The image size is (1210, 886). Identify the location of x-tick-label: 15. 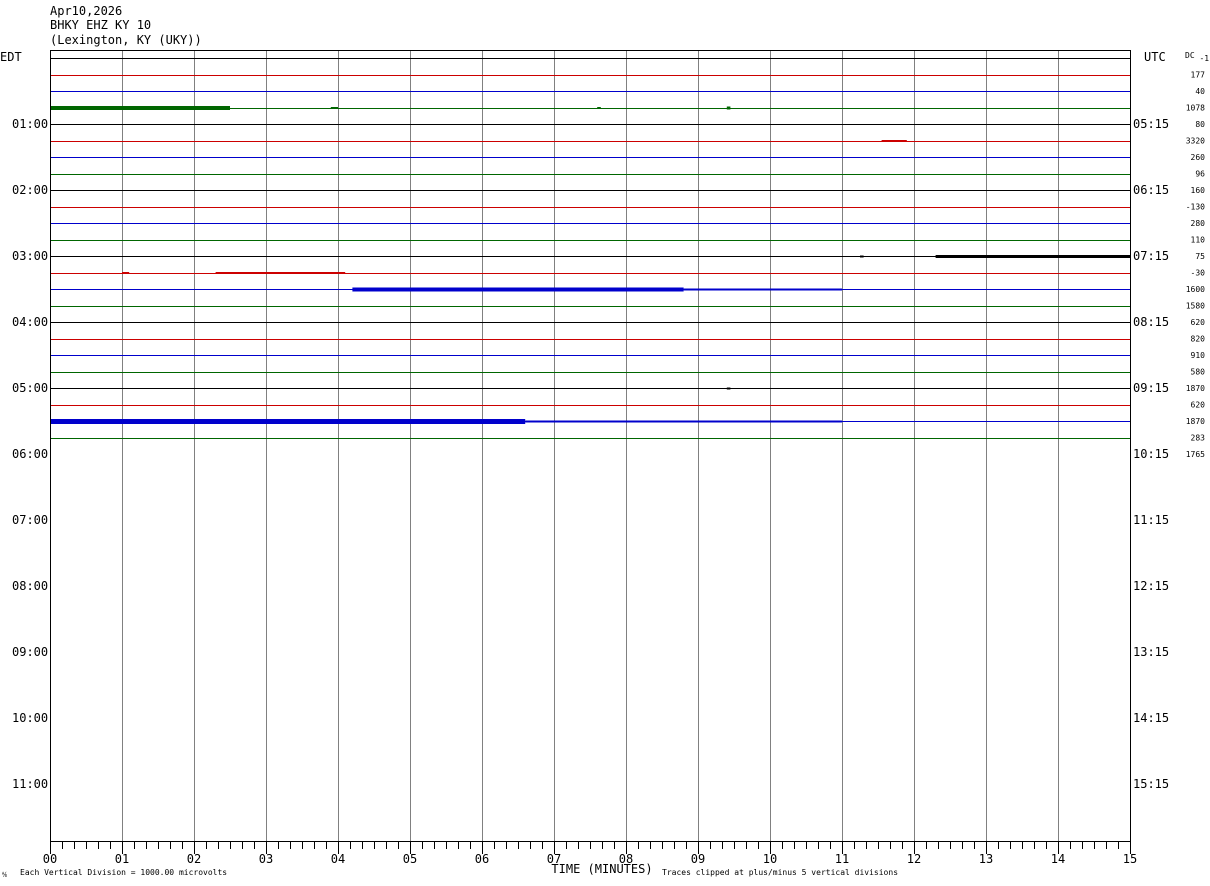
(1130, 859).